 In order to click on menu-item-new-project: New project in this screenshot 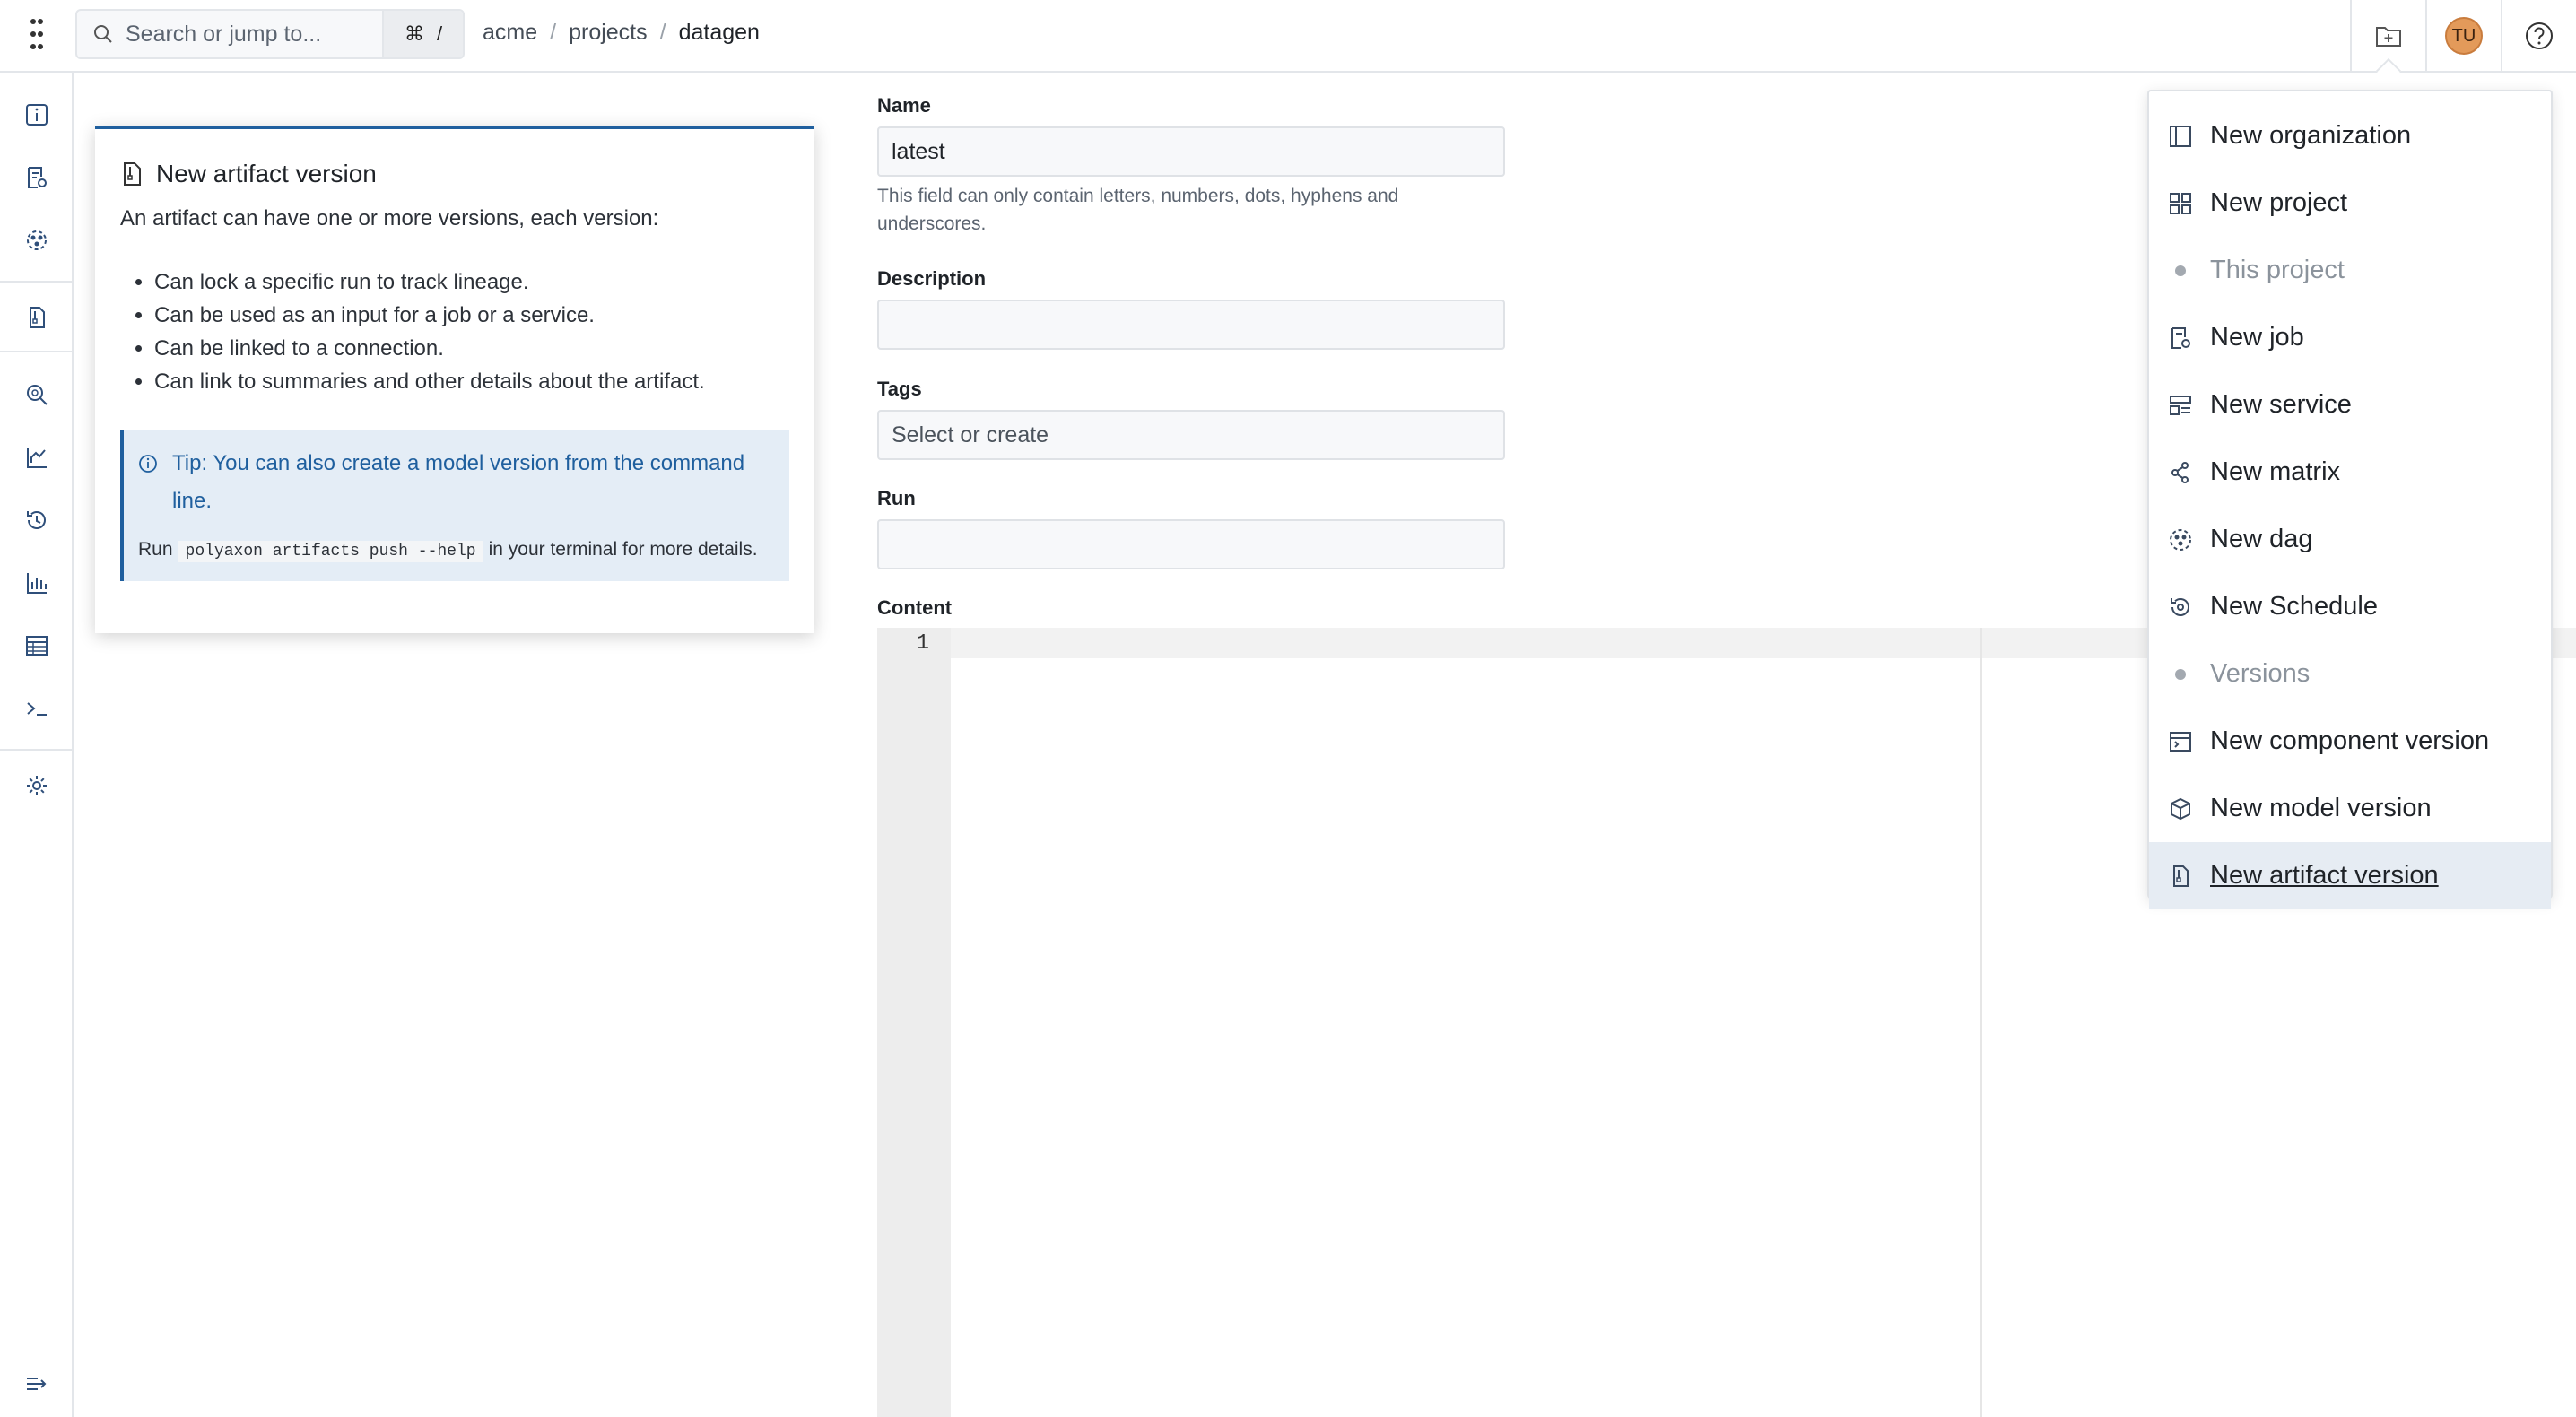, I will do `click(2350, 204)`.